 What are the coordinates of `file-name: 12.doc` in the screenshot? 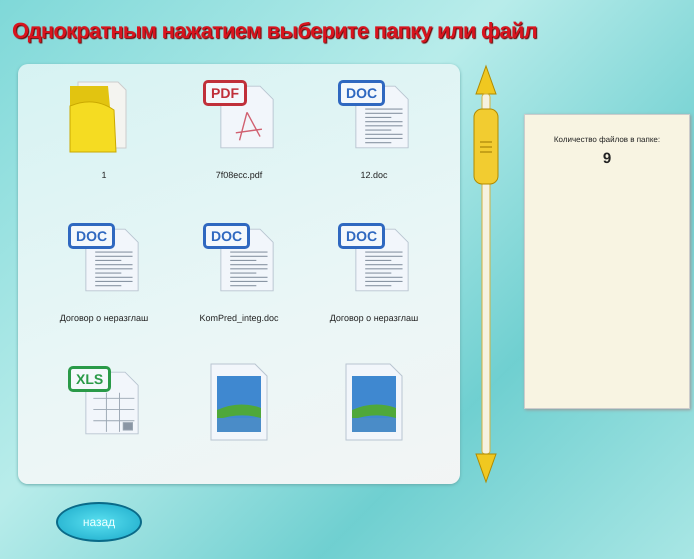 It's located at (374, 175).